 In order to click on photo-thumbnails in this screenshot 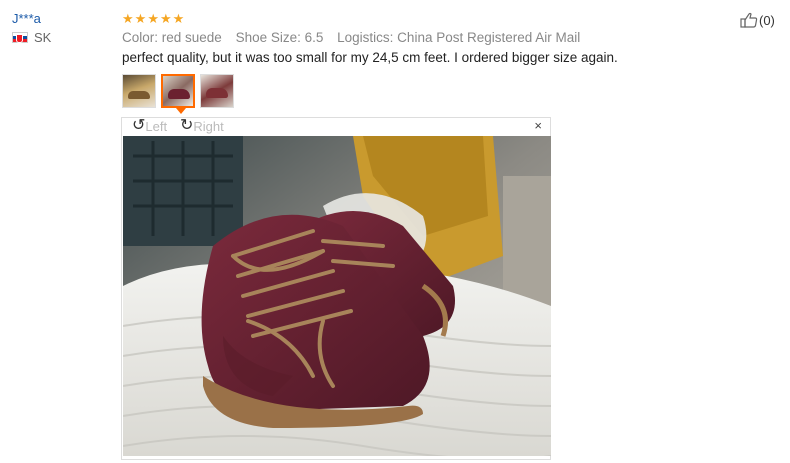, I will do `click(178, 91)`.